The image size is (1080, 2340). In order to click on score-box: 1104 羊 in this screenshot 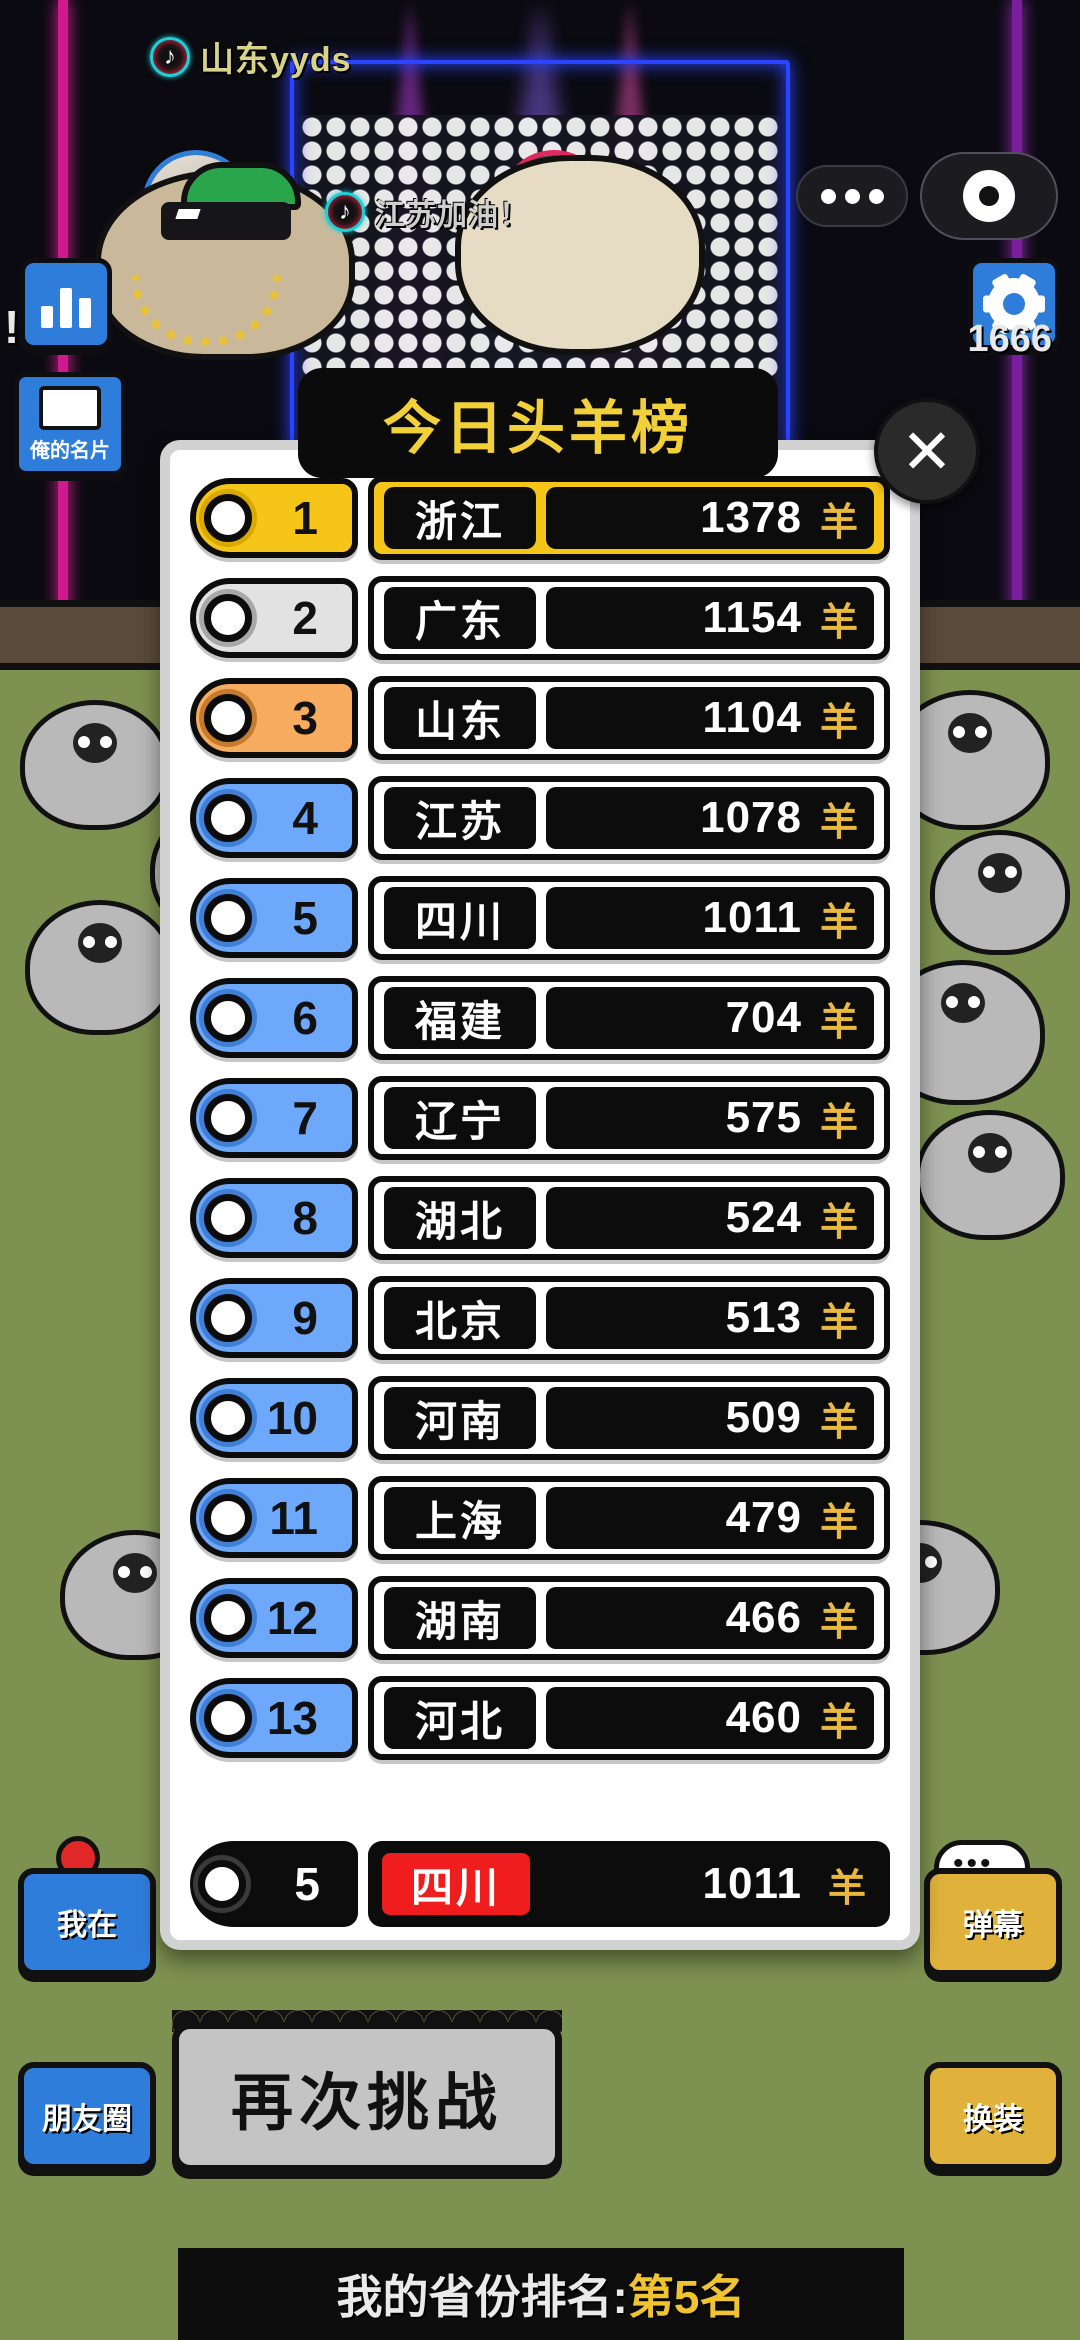, I will do `click(710, 718)`.